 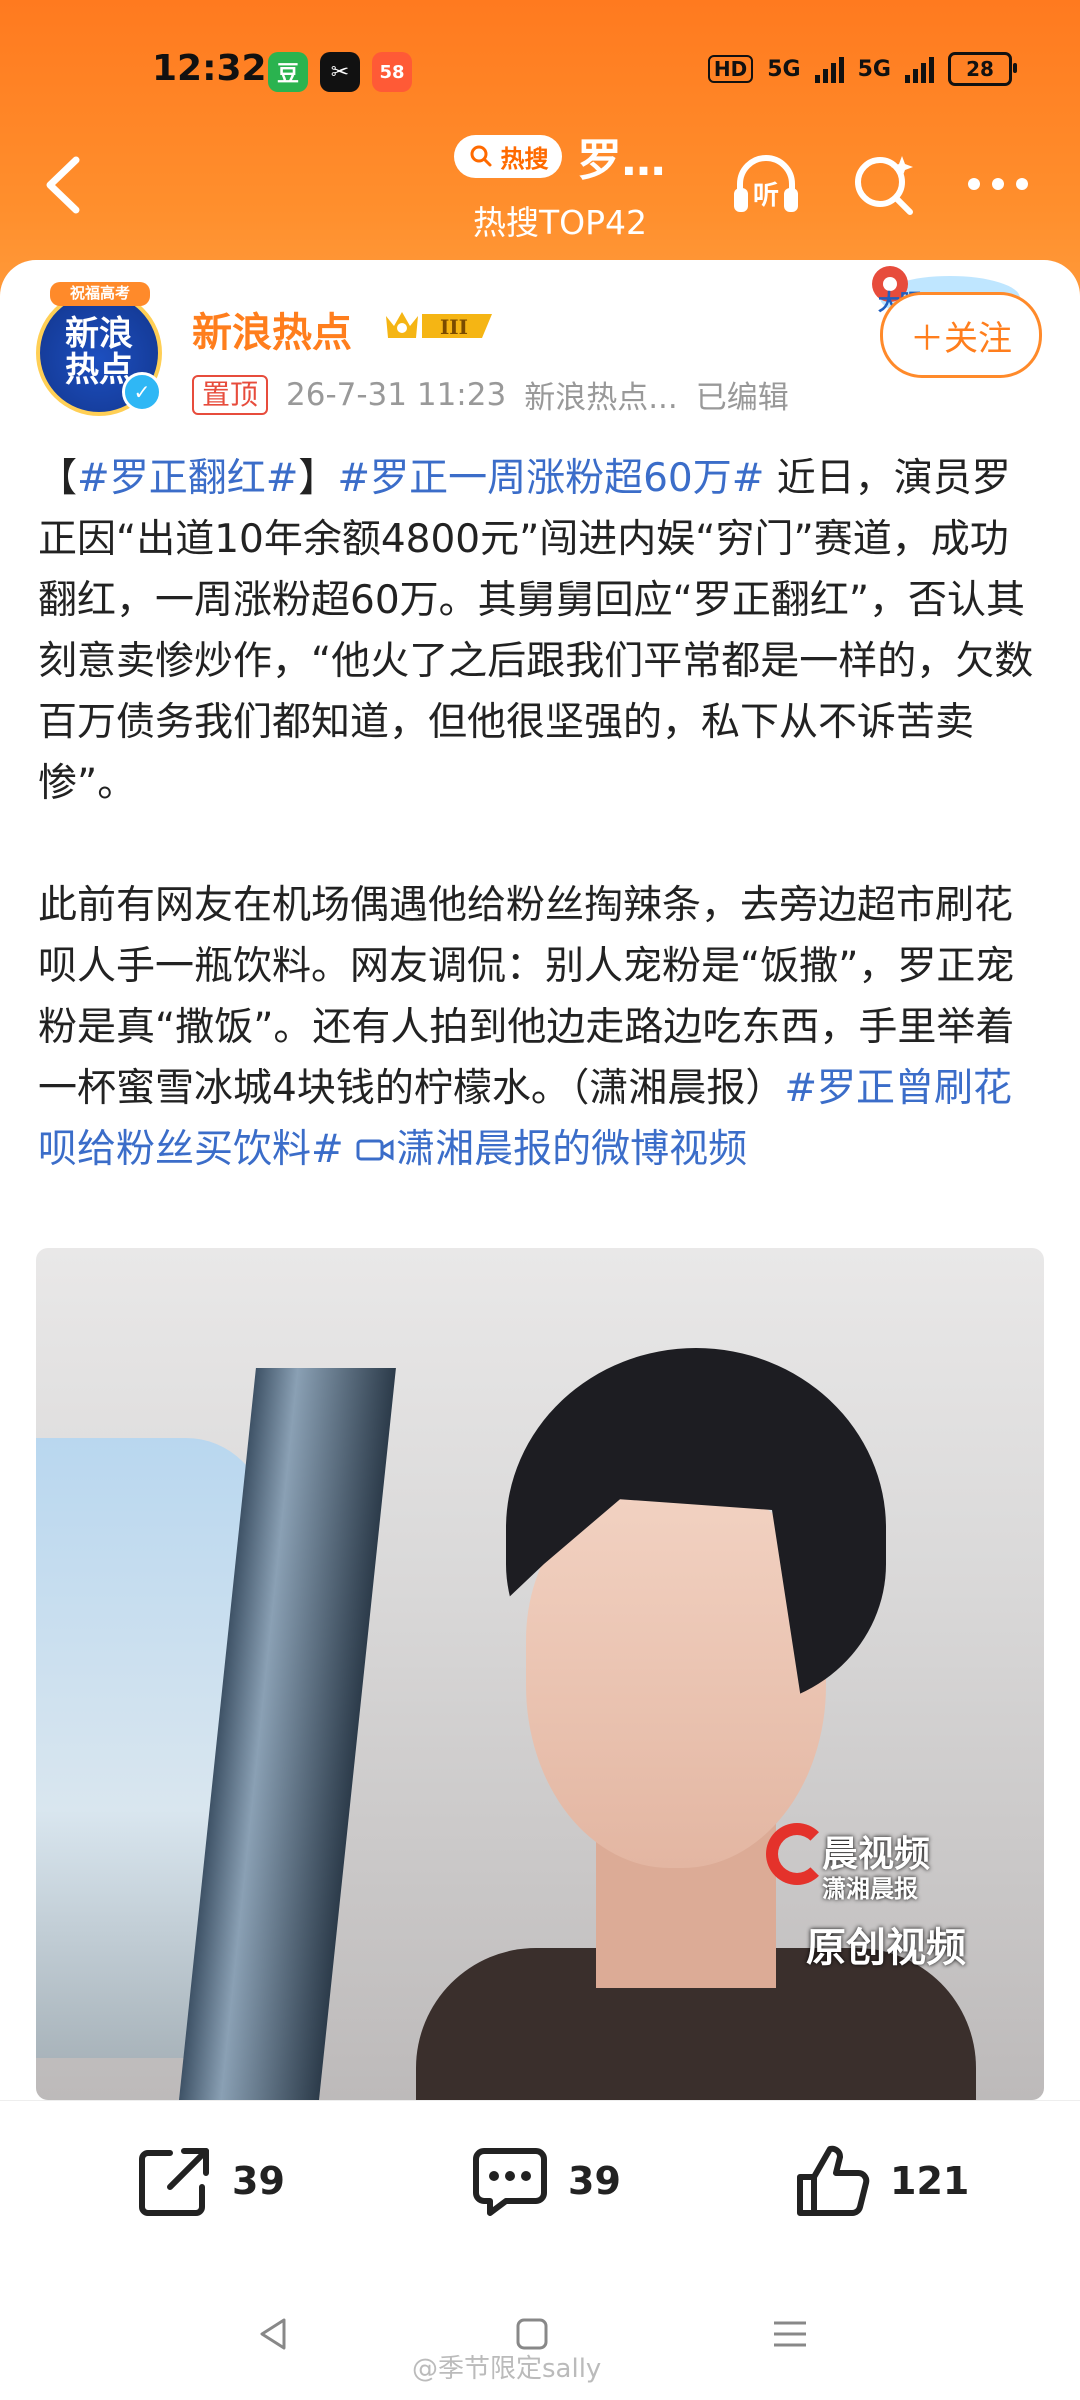 I want to click on more-dots-icon, so click(x=998, y=184).